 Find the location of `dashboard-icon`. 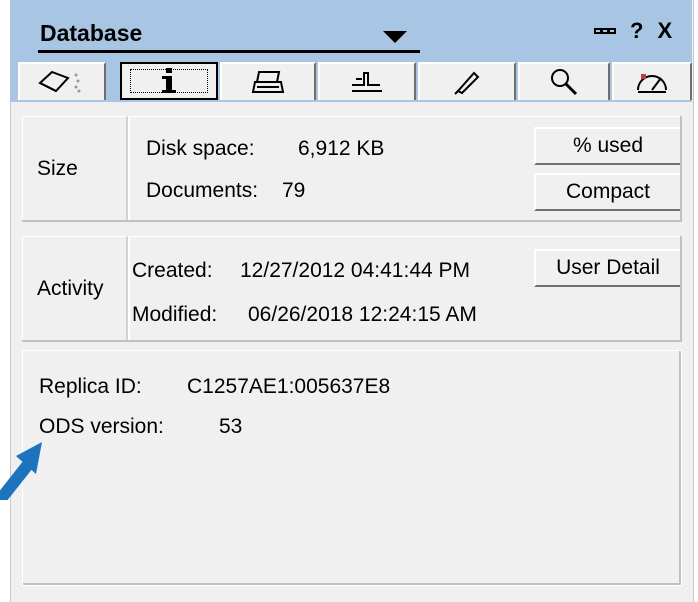

dashboard-icon is located at coordinates (652, 83).